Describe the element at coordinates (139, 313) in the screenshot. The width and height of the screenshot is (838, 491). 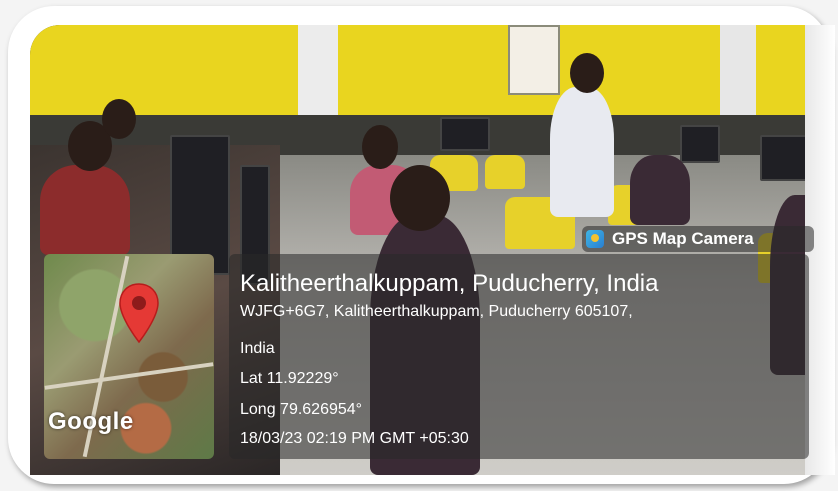
I see `map-pin-icon` at that location.